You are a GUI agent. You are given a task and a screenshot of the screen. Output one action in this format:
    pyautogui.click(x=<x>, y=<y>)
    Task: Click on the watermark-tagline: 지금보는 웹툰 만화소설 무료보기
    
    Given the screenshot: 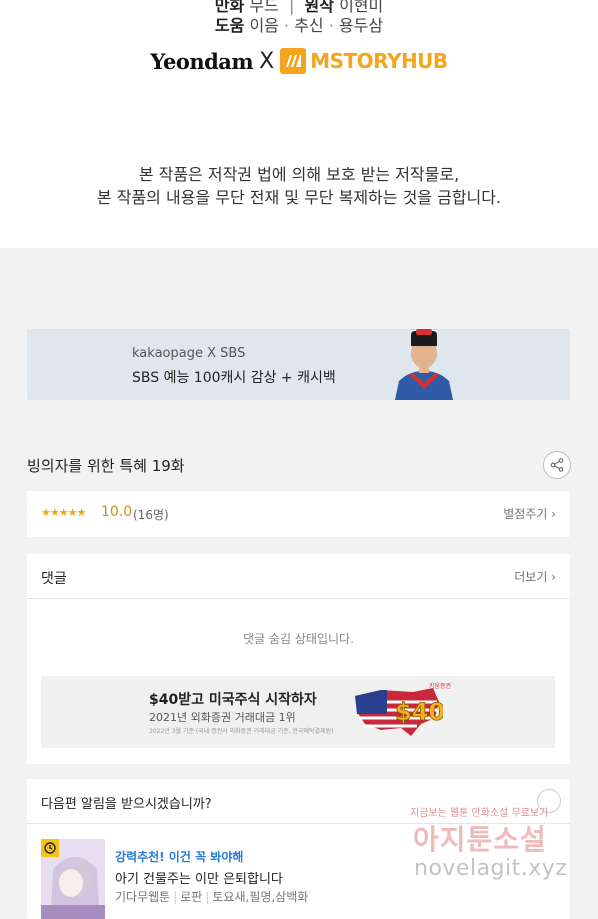 What is the action you would take?
    pyautogui.click(x=479, y=813)
    